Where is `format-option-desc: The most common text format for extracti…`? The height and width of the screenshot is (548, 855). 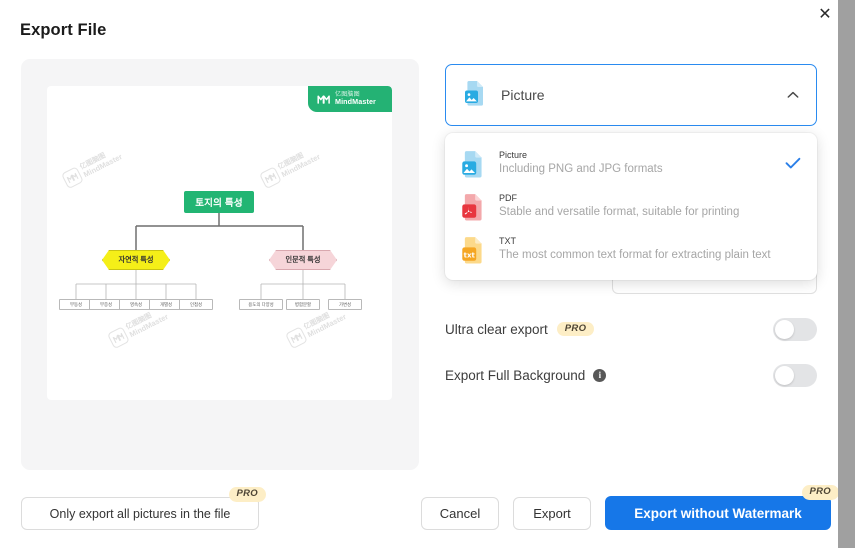
format-option-desc: The most common text format for extracti… is located at coordinates (635, 255).